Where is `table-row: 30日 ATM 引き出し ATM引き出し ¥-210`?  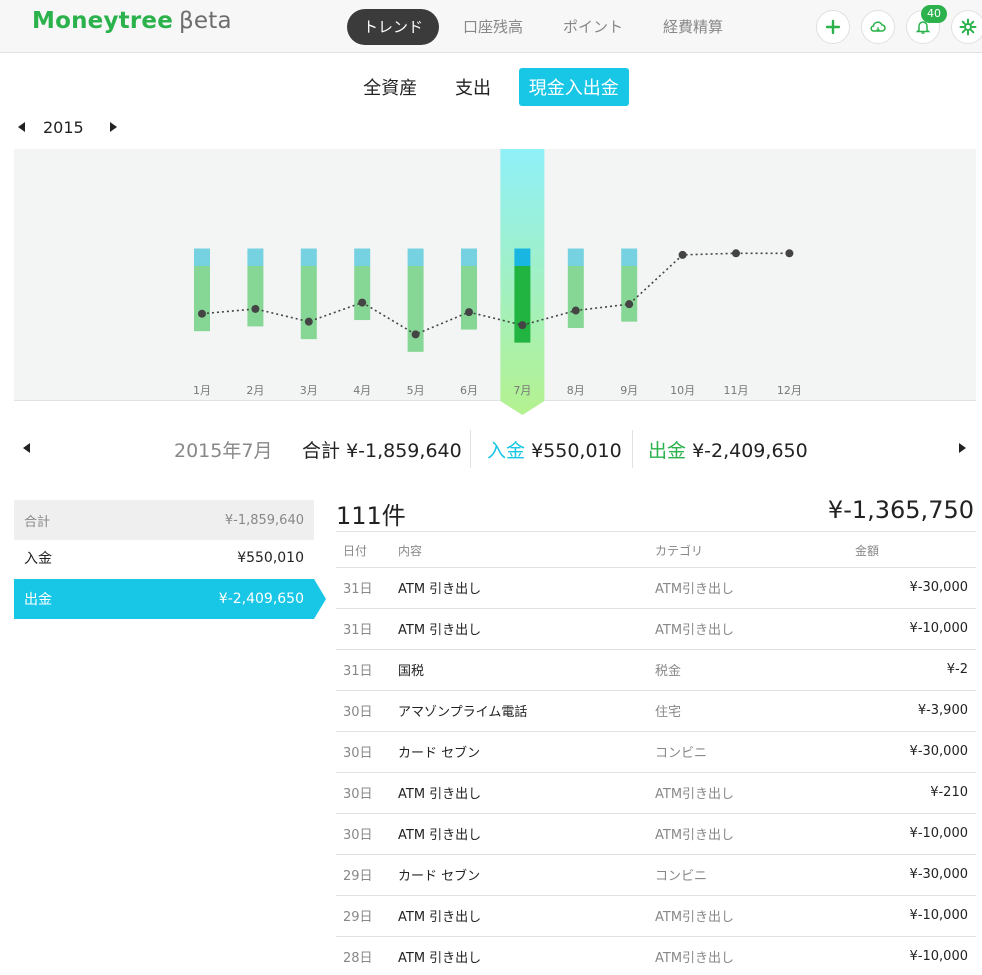 table-row: 30日 ATM 引き出し ATM引き出し ¥-210 is located at coordinates (656, 793).